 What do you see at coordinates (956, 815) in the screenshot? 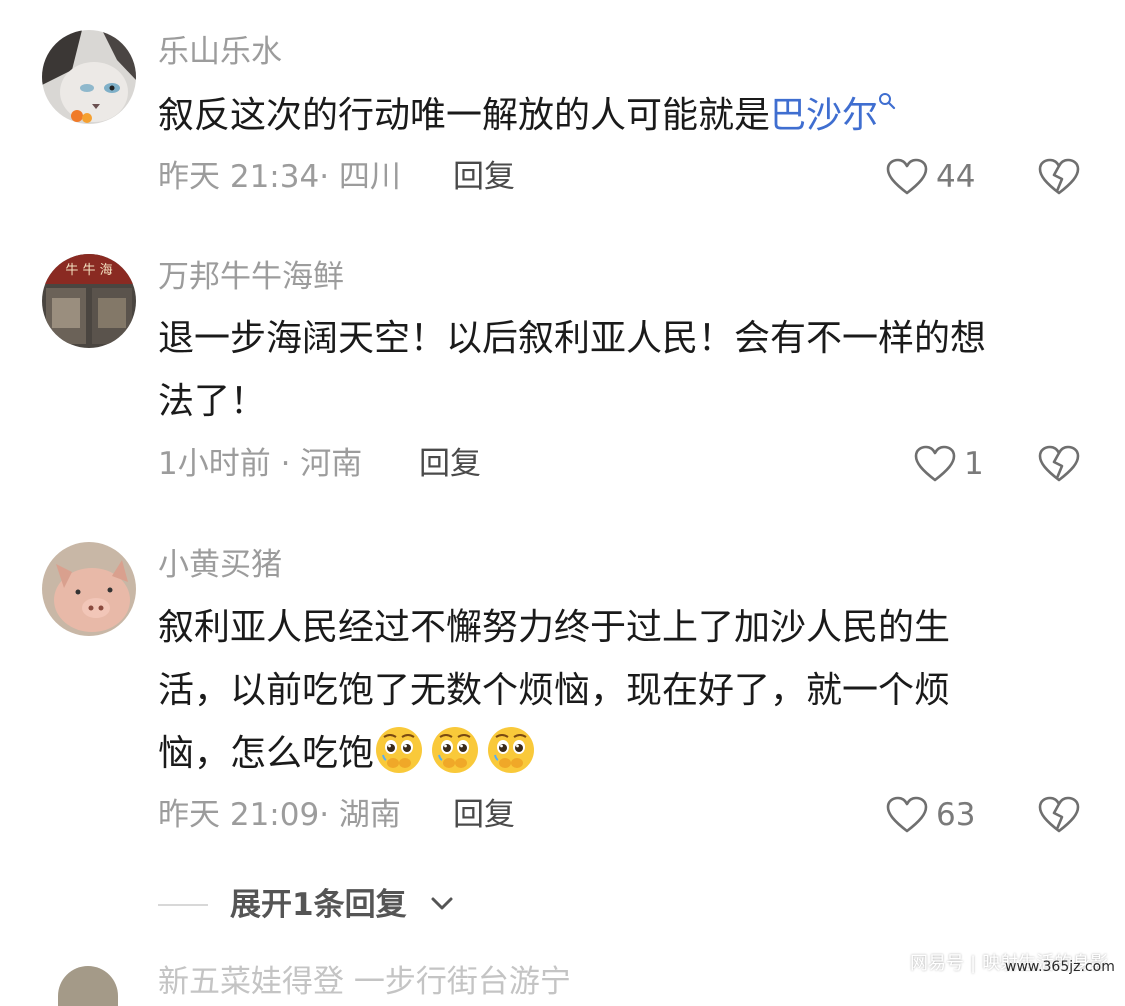
I see `like-count: 63` at bounding box center [956, 815].